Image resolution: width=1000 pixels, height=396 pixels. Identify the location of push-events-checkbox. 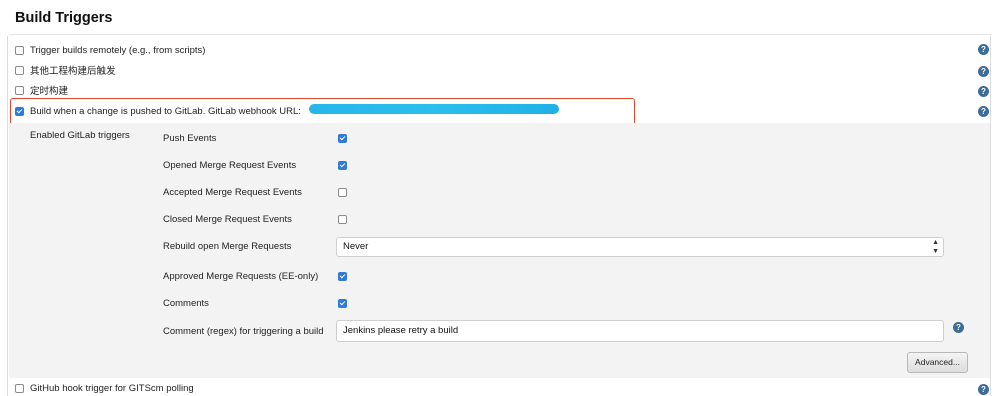
(342, 138).